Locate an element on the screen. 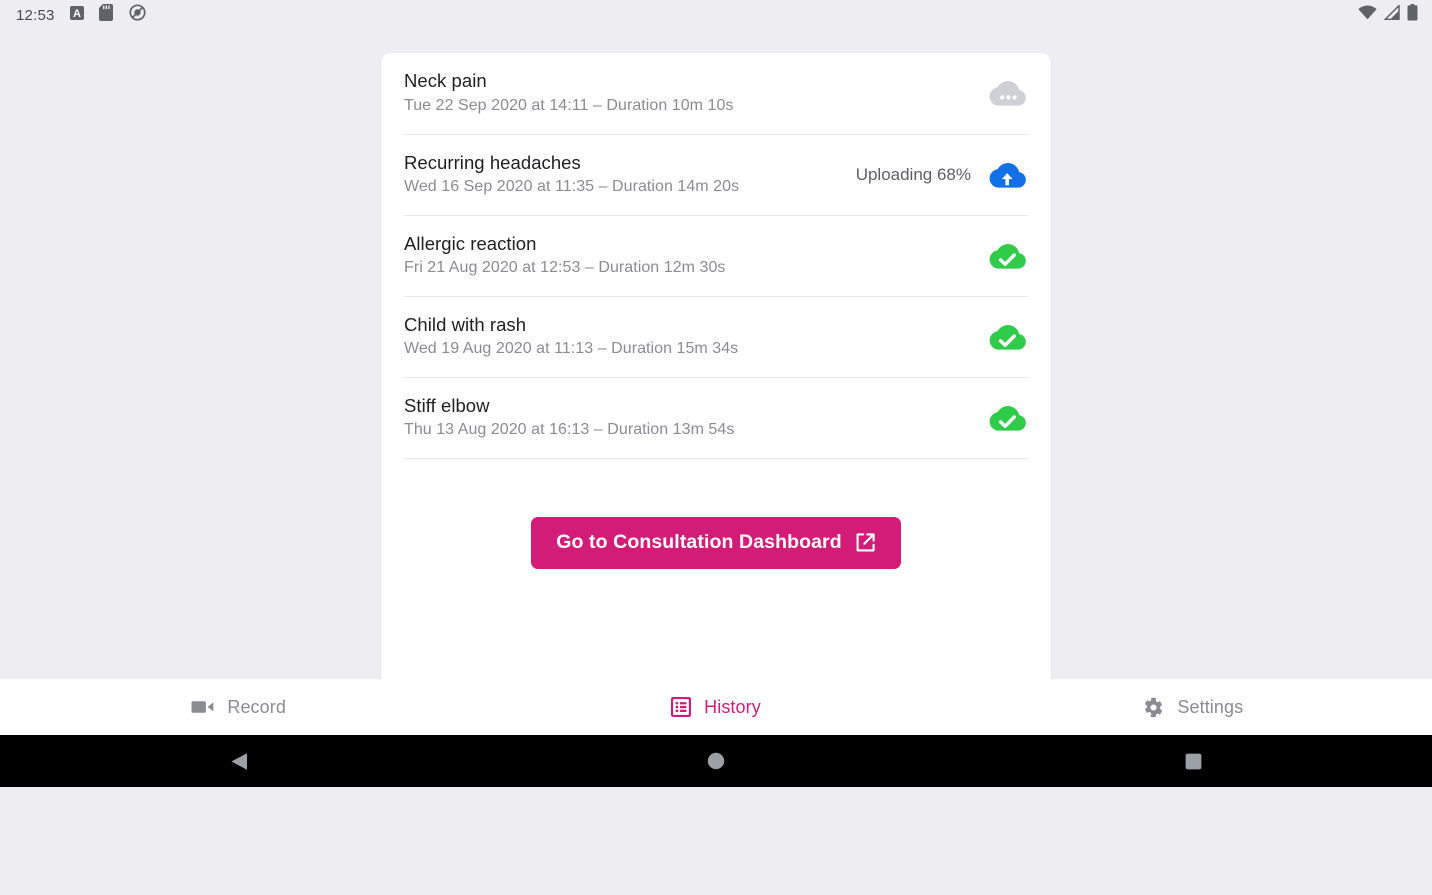 This screenshot has width=1432, height=895. do-not-disturb-icon is located at coordinates (137, 15).